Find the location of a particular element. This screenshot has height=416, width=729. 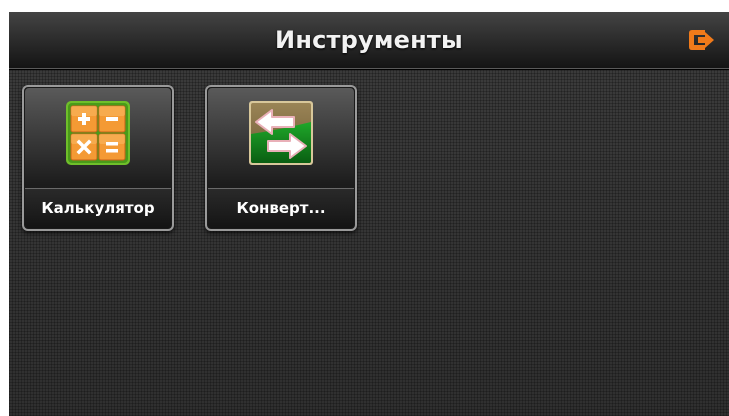

tile-calculator-label: Калькулятор is located at coordinates (98, 208).